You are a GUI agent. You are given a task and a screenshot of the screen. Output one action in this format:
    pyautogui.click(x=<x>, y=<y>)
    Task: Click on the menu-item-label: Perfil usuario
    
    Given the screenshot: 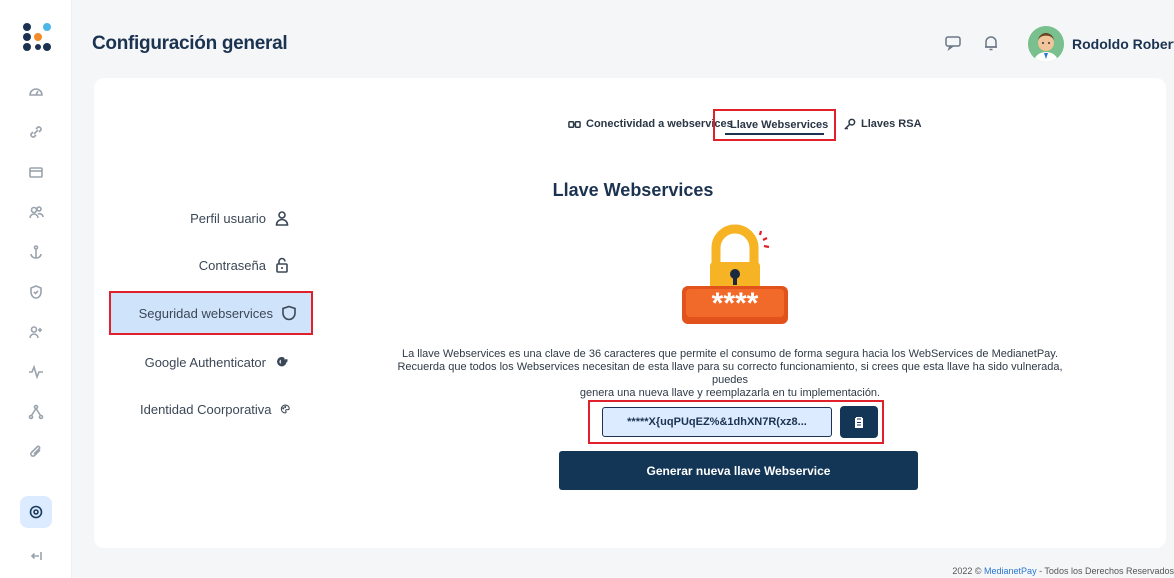 What is the action you would take?
    pyautogui.click(x=228, y=218)
    